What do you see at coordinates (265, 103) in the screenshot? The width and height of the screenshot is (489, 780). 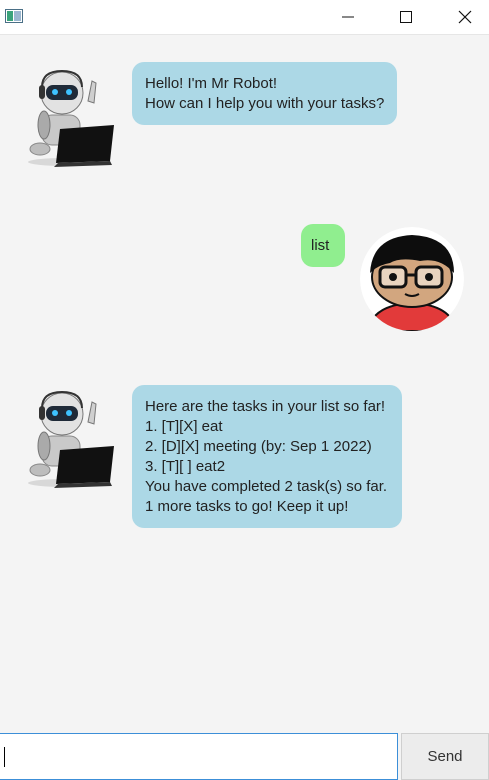 I see `message-line: How can I help you with your tasks?` at bounding box center [265, 103].